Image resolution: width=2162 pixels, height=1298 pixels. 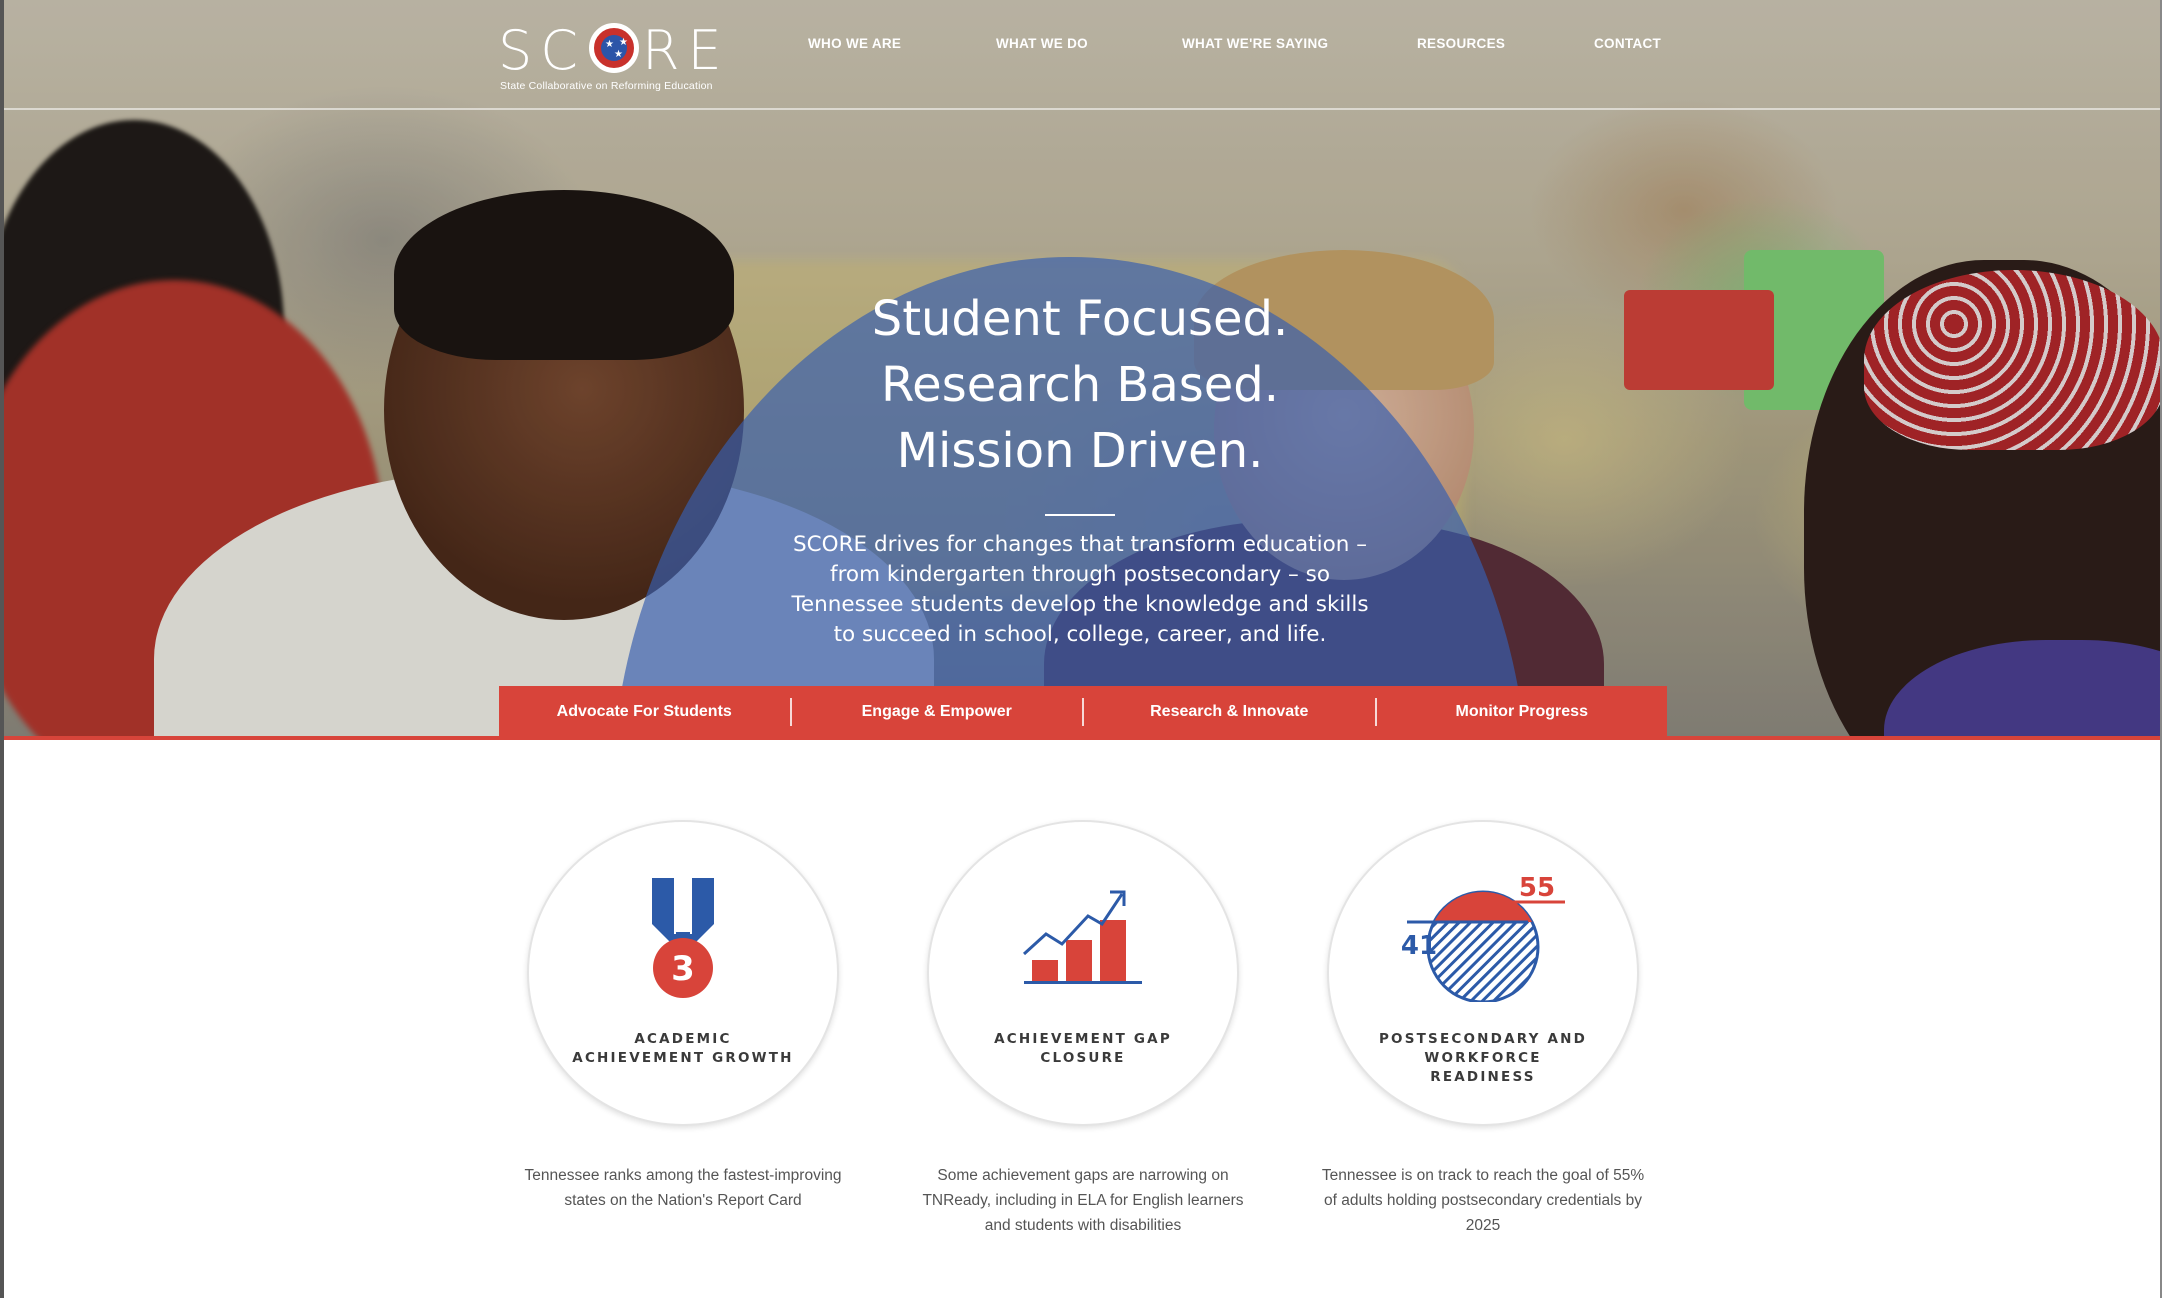 I want to click on feature-circle: 3 ACADEMIC ACHIEVEMENT GROWTH, so click(x=683, y=973).